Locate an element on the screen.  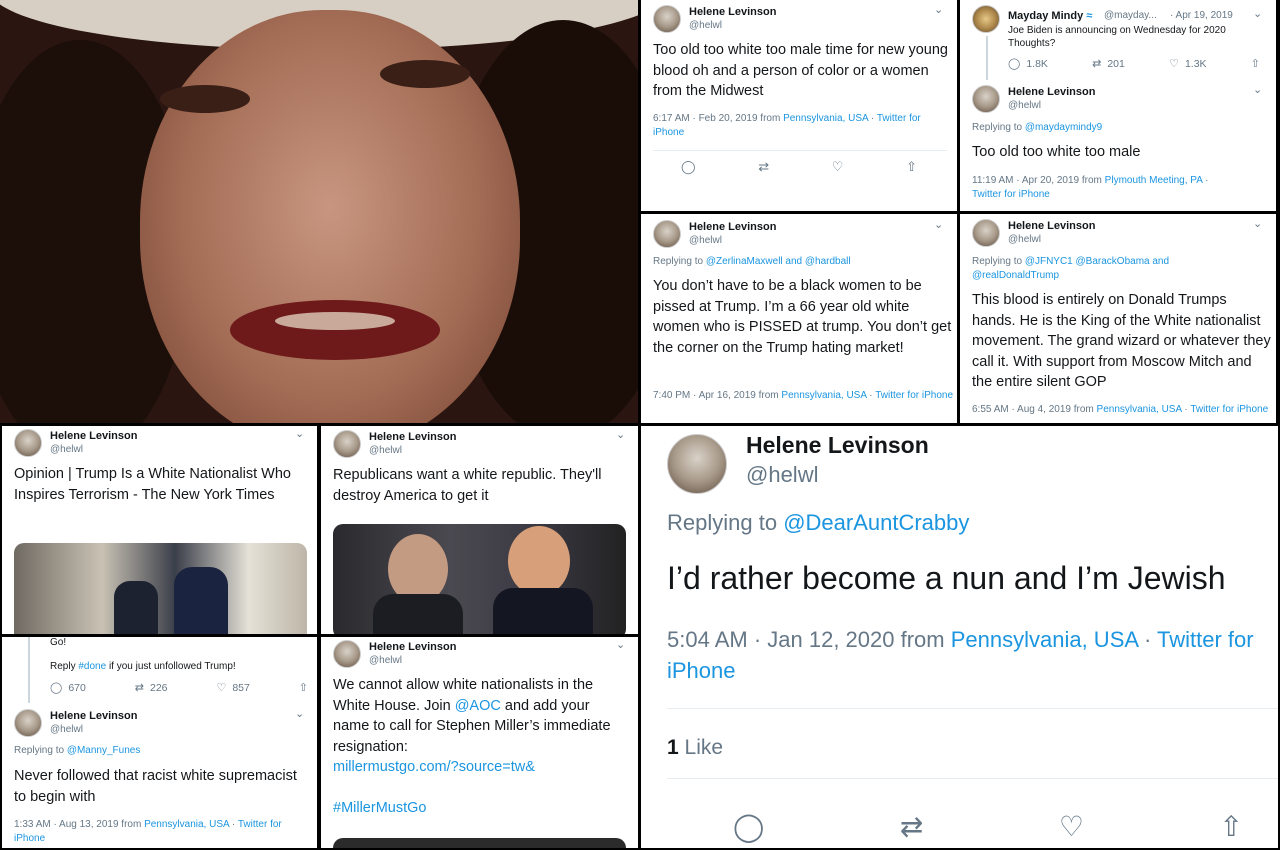
mention-link: @Manny_Funes is located at coordinates (104, 750).